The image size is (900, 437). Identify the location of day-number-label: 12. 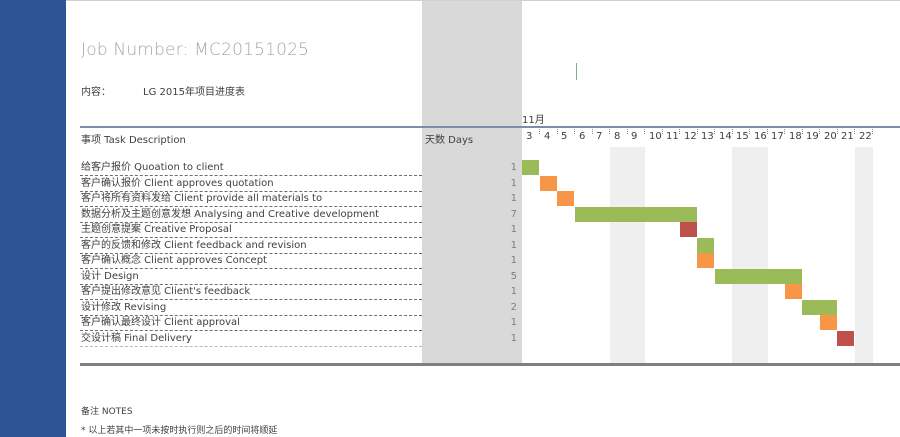
(690, 136).